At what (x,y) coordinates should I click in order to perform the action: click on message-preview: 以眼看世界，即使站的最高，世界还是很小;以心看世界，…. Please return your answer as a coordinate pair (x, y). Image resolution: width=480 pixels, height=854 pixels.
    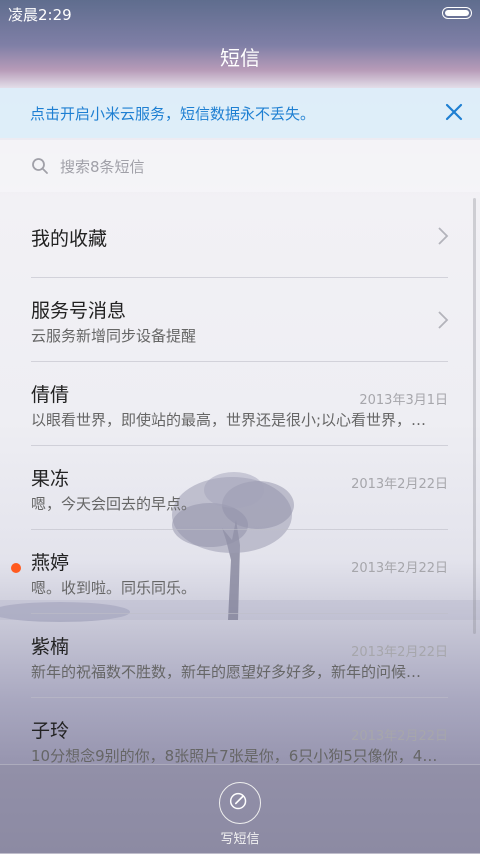
    Looking at the image, I should click on (229, 420).